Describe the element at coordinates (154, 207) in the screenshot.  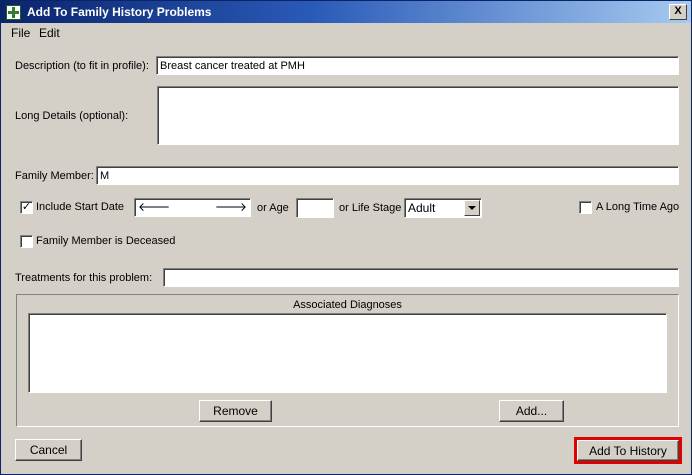
I see `arrow-left-icon: 🡐` at that location.